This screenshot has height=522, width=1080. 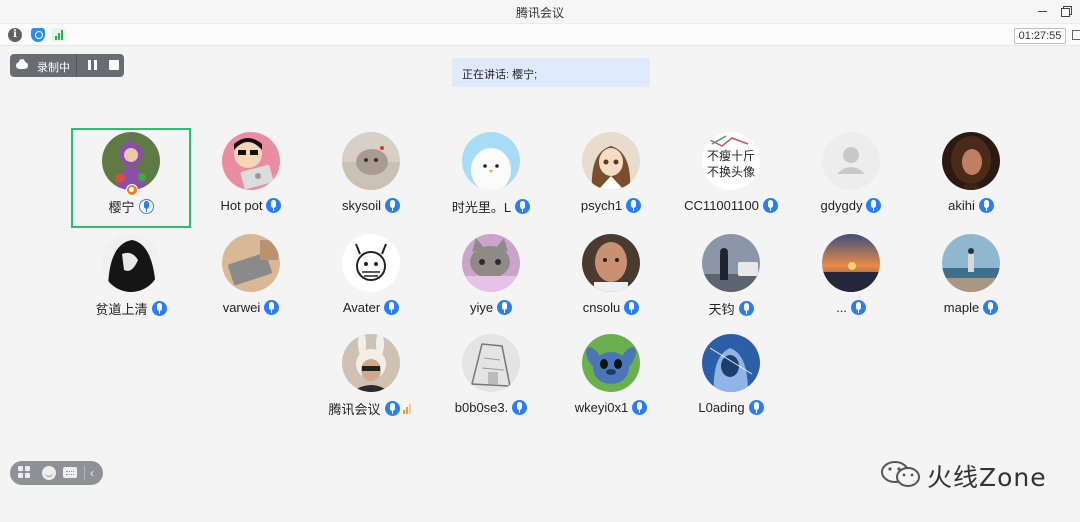 What do you see at coordinates (38, 35) in the screenshot?
I see `shield-icon` at bounding box center [38, 35].